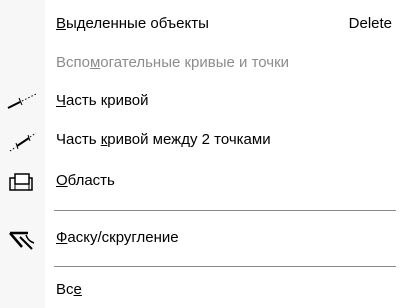 The image size is (405, 308). Describe the element at coordinates (23, 240) in the screenshot. I see `chamfer-fillet-icon` at that location.